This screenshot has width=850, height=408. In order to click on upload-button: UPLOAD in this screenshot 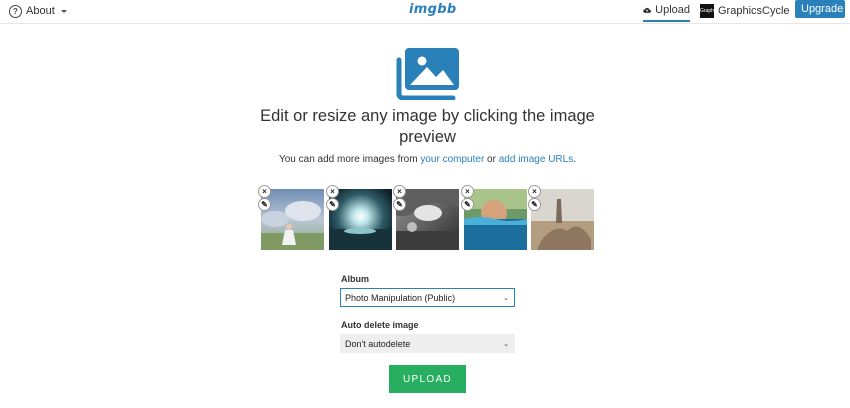, I will do `click(427, 379)`.